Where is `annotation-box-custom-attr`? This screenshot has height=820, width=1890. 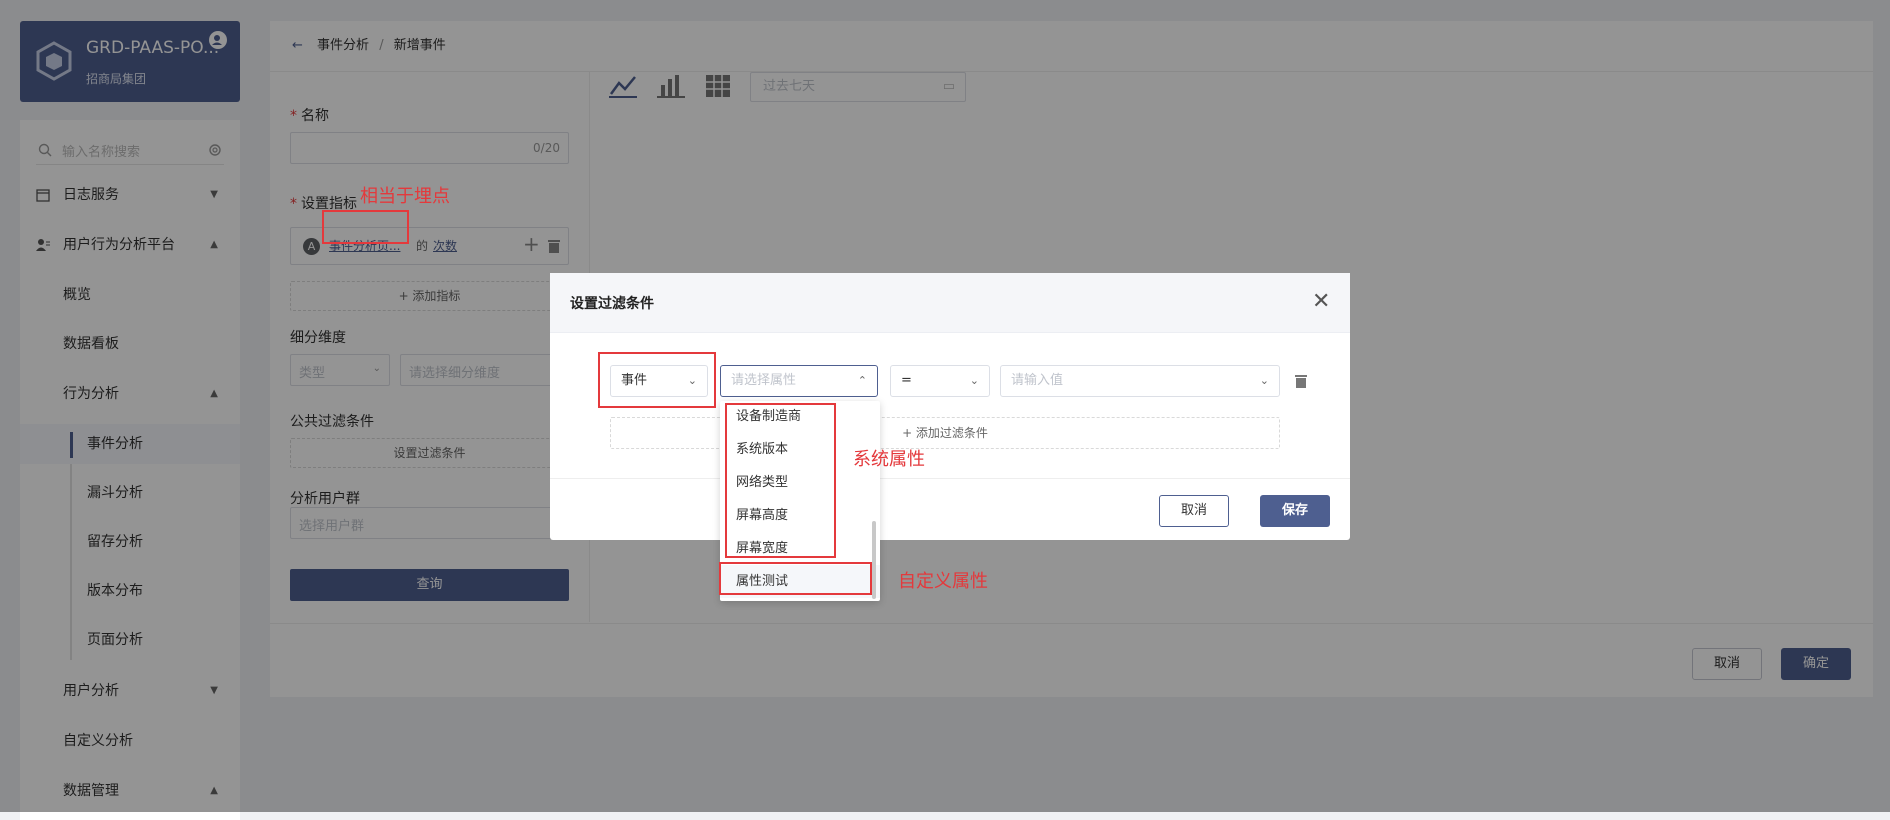
annotation-box-custom-attr is located at coordinates (795, 578).